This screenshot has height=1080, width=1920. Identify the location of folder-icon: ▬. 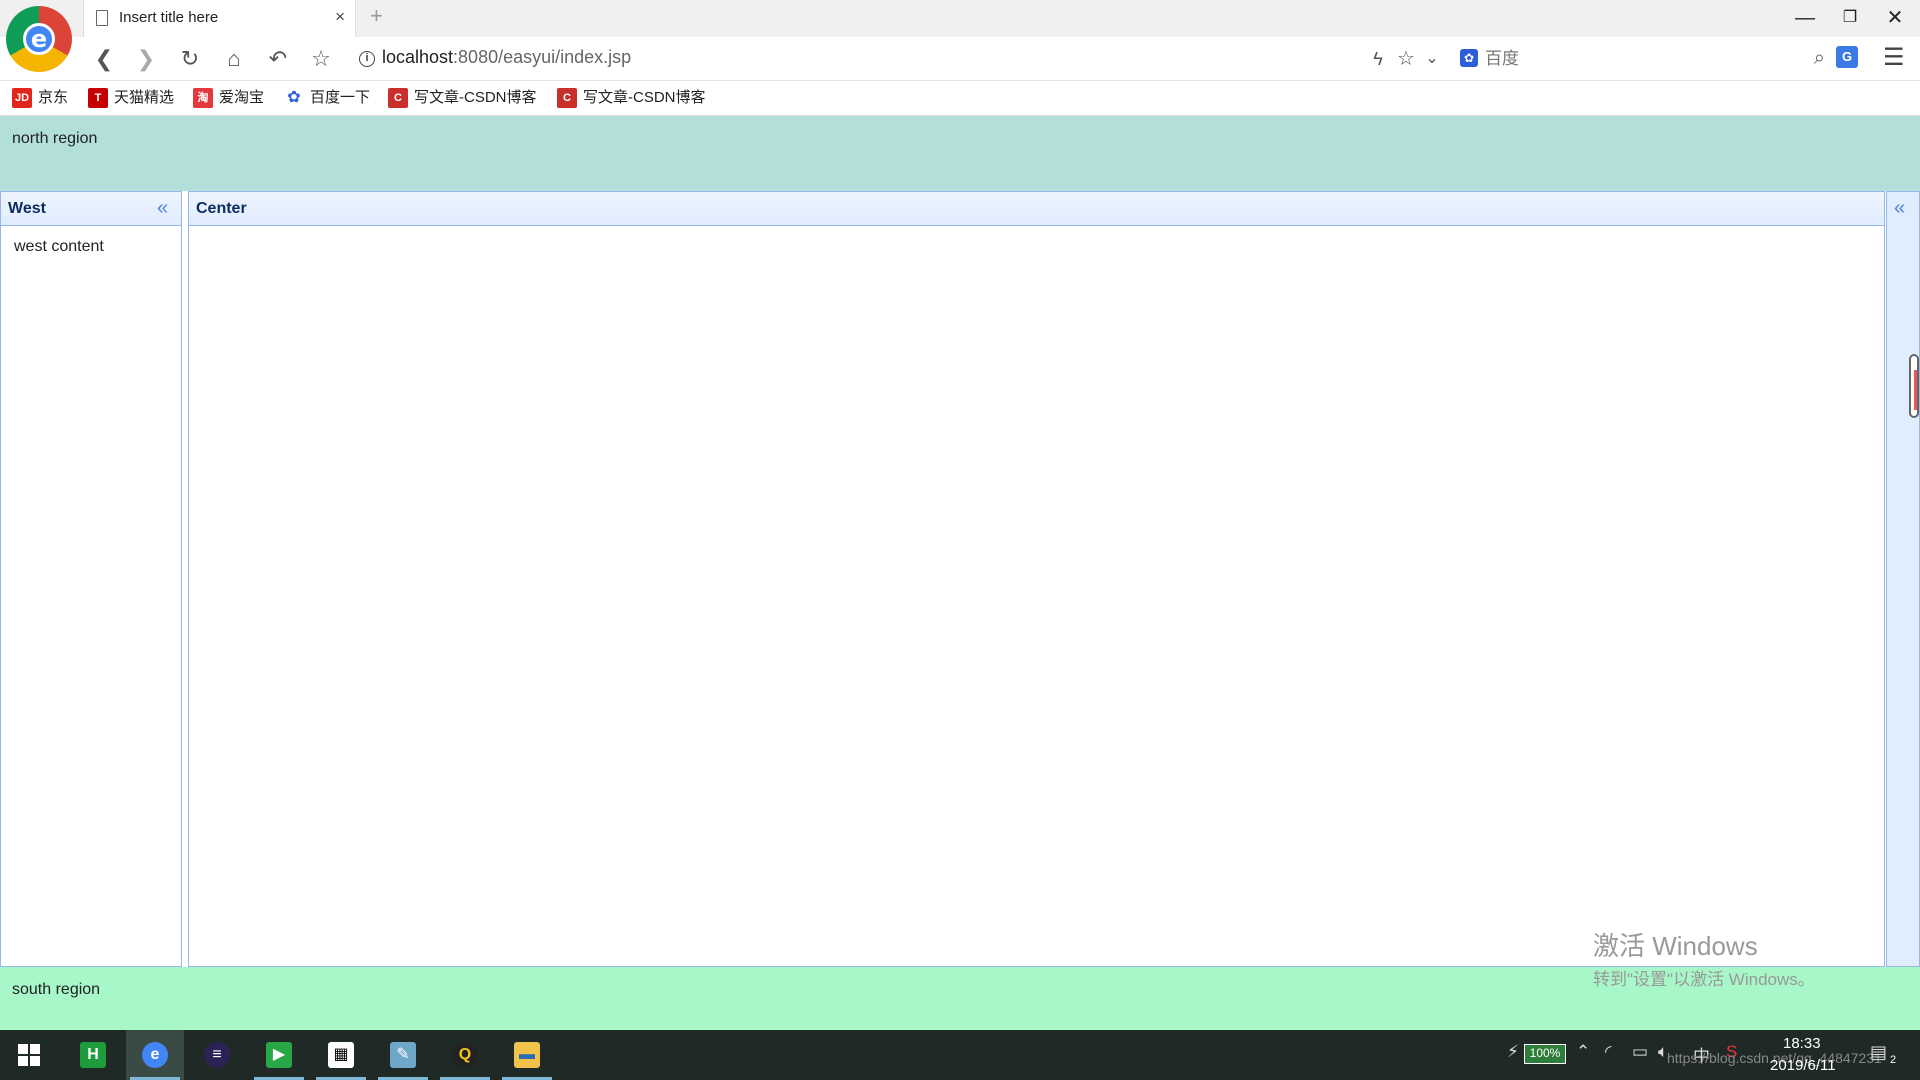
(527, 1055).